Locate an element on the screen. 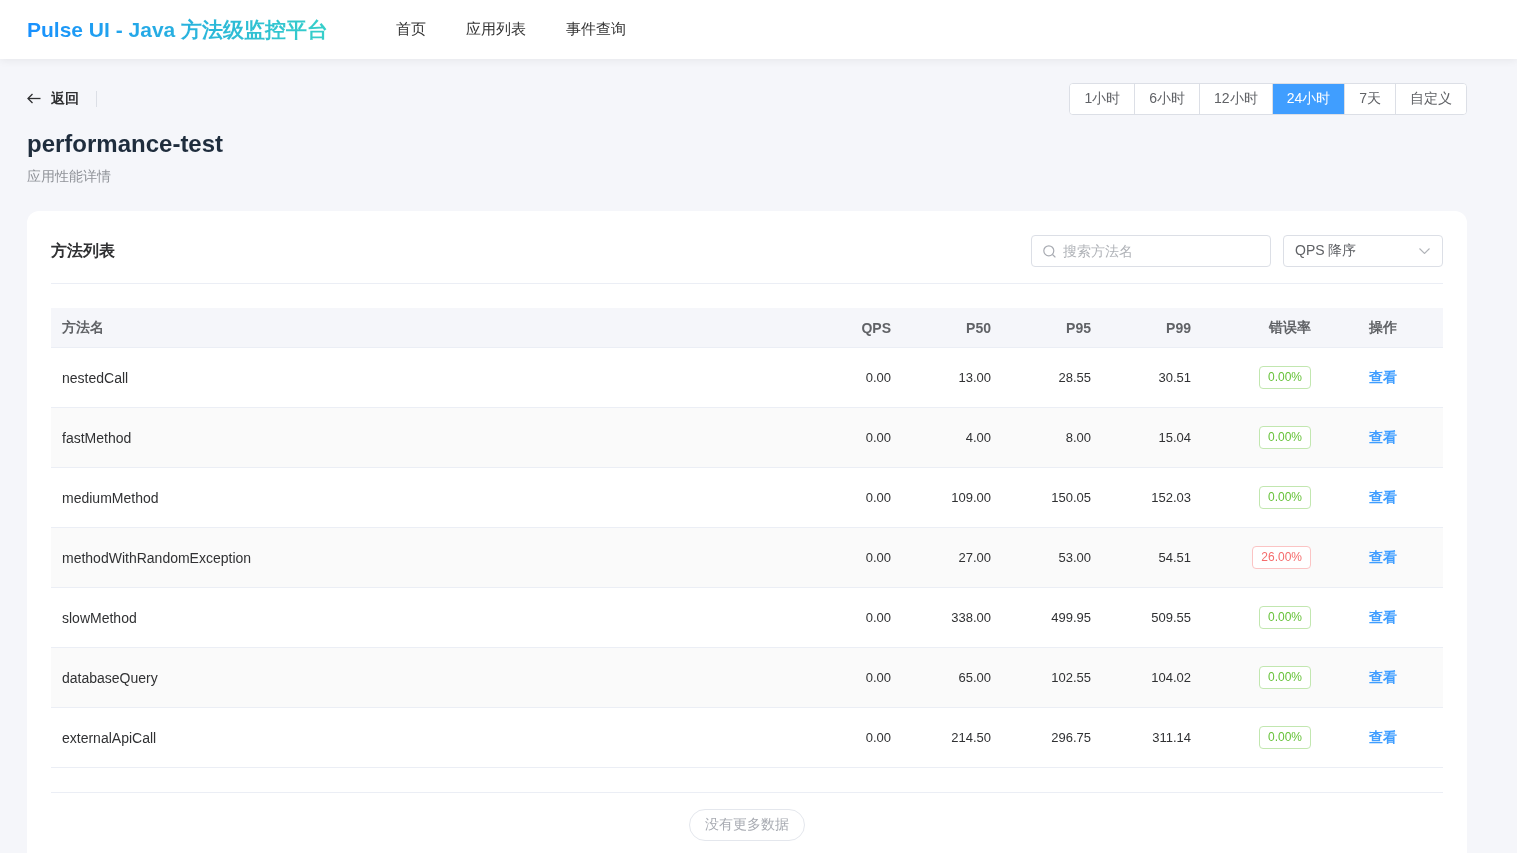 Image resolution: width=1517 pixels, height=853 pixels. metric-value: 27.00 is located at coordinates (974, 557).